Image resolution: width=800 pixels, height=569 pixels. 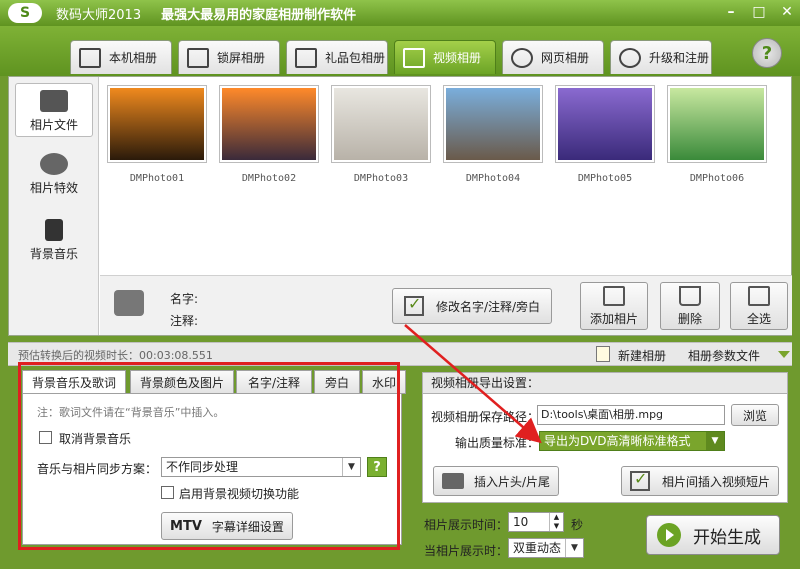 I want to click on tab-bg-color-image: 背景颜色及图片, so click(x=182, y=382).